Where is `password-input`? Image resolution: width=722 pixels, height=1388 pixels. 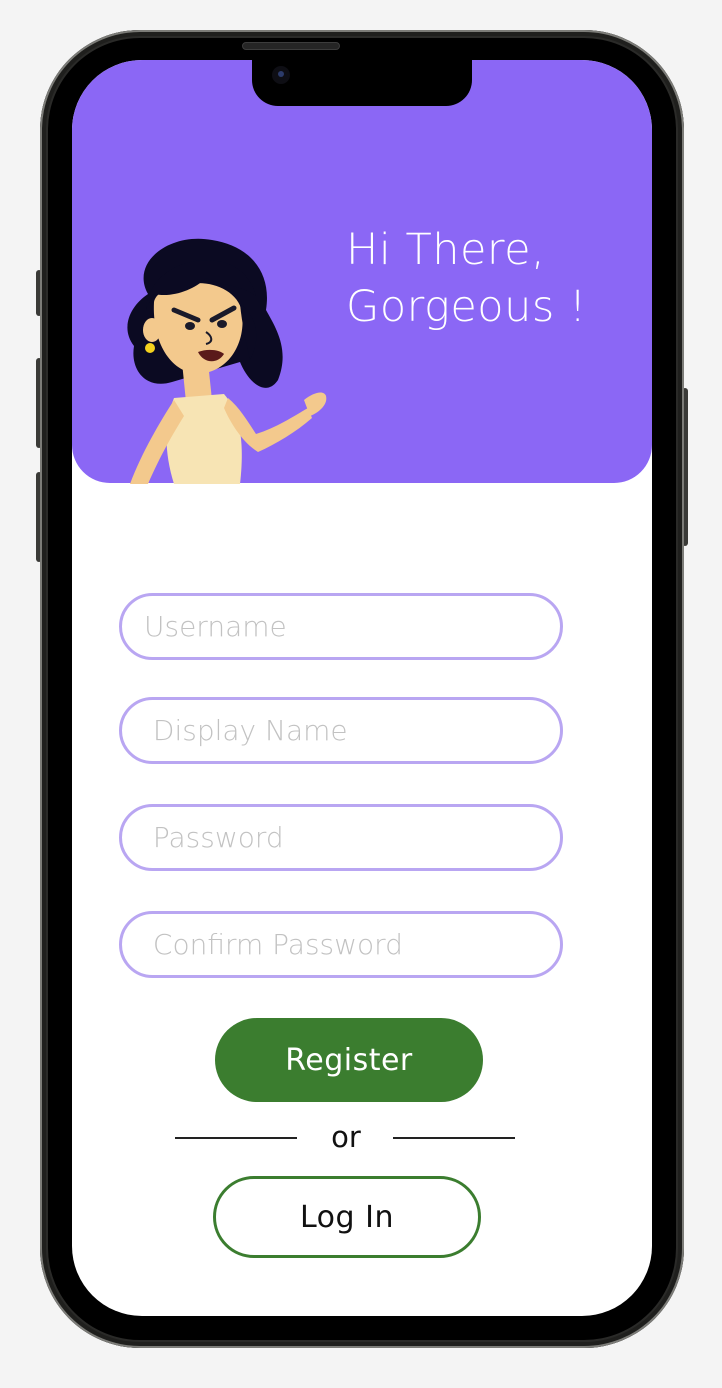
password-input is located at coordinates (341, 837).